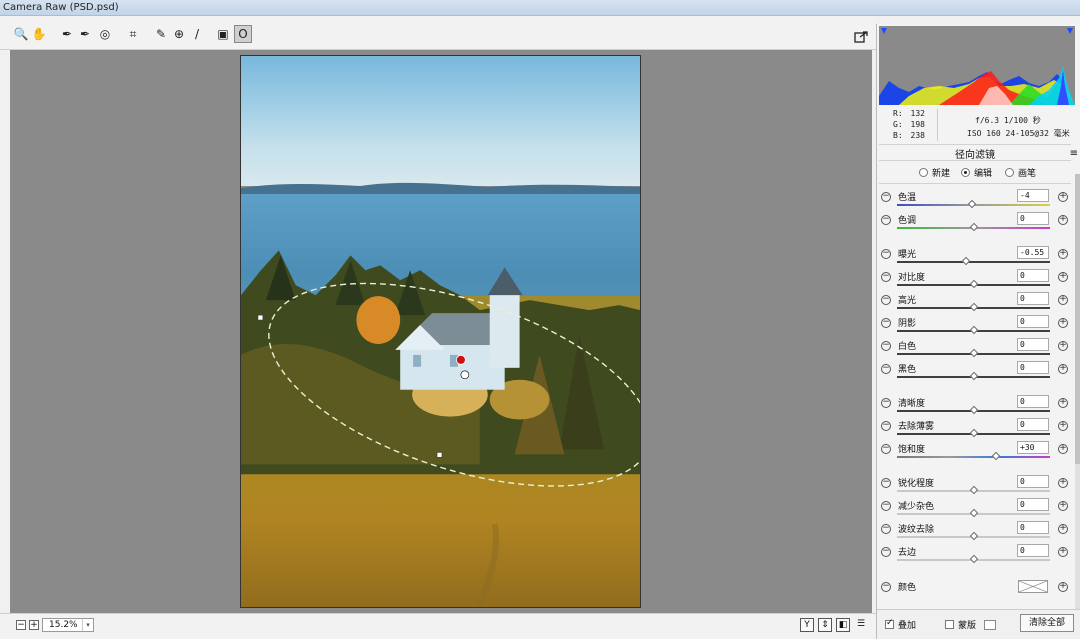 The height and width of the screenshot is (639, 1080). What do you see at coordinates (39, 34) in the screenshot?
I see `hand-tool-icon: ✋` at bounding box center [39, 34].